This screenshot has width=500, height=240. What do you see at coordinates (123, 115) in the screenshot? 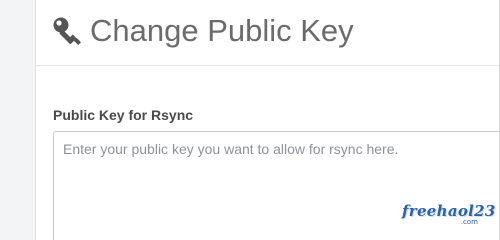
I see `public-key-label: Public Key for Rsync` at bounding box center [123, 115].